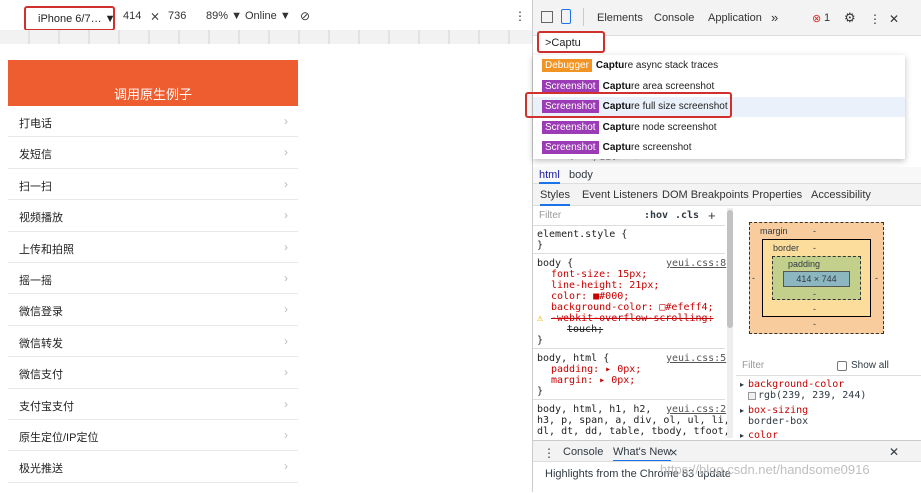 This screenshot has width=921, height=493. Describe the element at coordinates (812, 395) in the screenshot. I see `computed-value: rgb(239, 239, 244)` at that location.